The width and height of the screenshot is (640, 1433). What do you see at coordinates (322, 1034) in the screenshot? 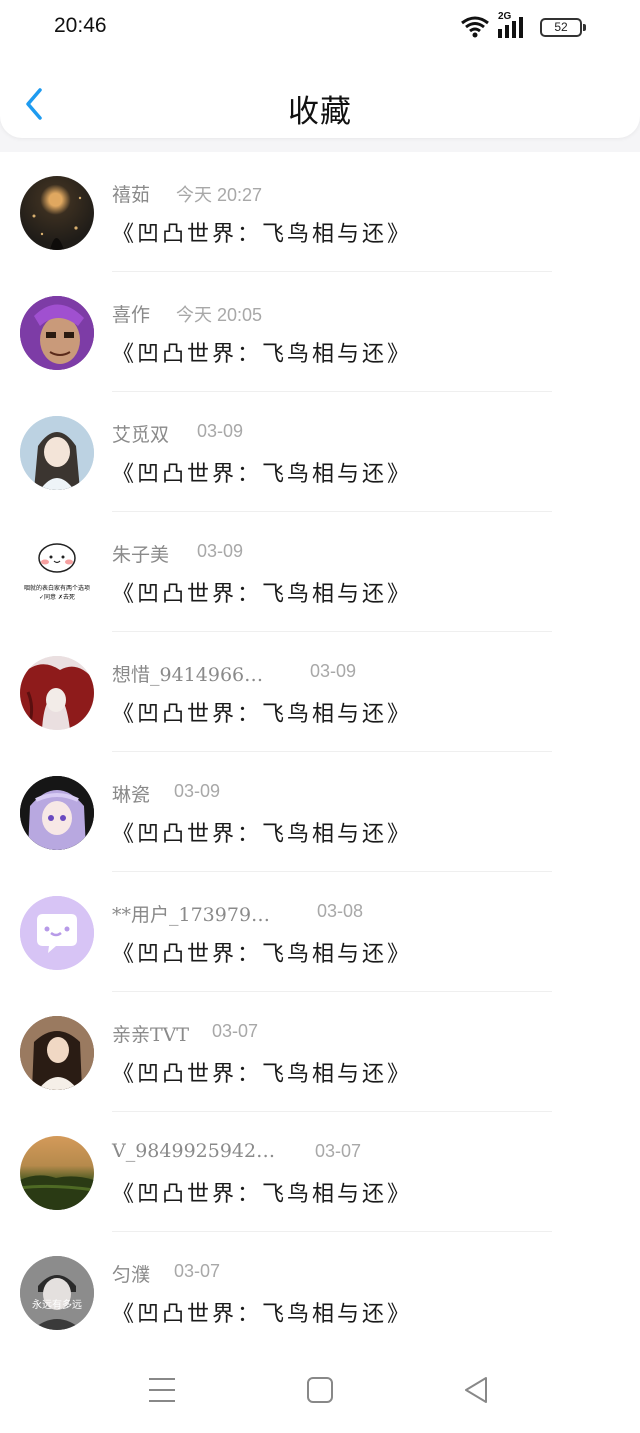
I see `item-meta: 亲亲TVT 03-07` at bounding box center [322, 1034].